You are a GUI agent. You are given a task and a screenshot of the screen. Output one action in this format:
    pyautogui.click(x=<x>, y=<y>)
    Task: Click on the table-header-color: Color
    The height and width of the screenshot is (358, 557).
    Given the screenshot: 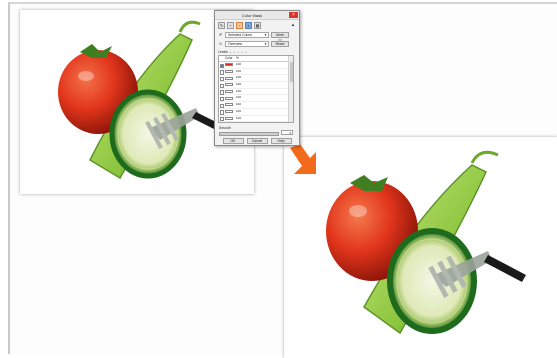 What is the action you would take?
    pyautogui.click(x=229, y=58)
    